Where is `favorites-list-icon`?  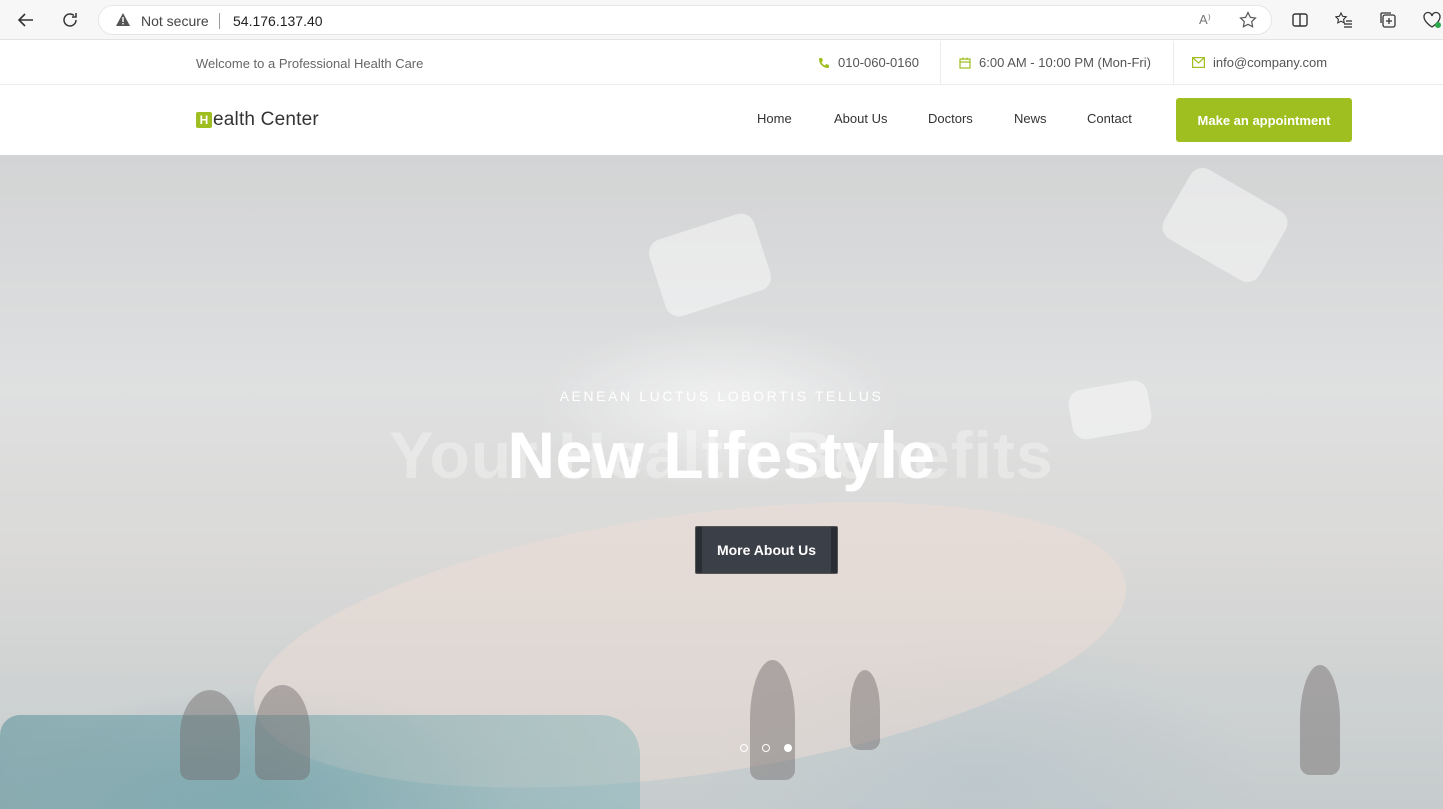
favorites-list-icon is located at coordinates (1343, 19).